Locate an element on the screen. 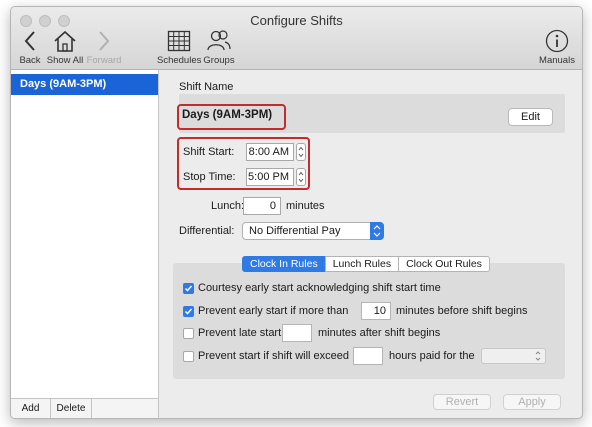 The image size is (592, 427). lunch-minutes-input: 0 is located at coordinates (262, 206).